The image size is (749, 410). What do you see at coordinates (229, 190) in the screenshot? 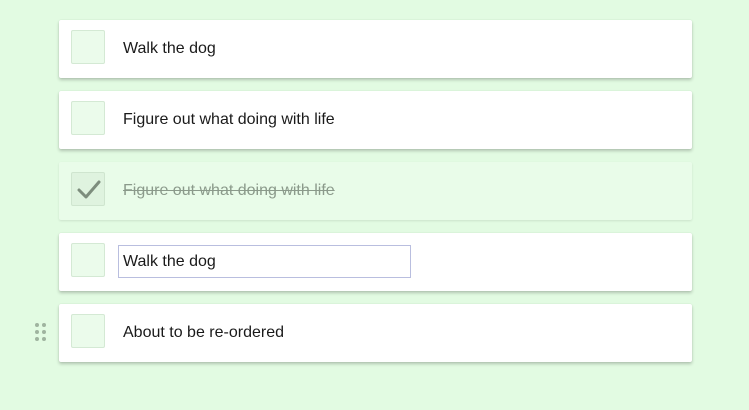
I see `todo-label-completed: Figure out what doing with life` at bounding box center [229, 190].